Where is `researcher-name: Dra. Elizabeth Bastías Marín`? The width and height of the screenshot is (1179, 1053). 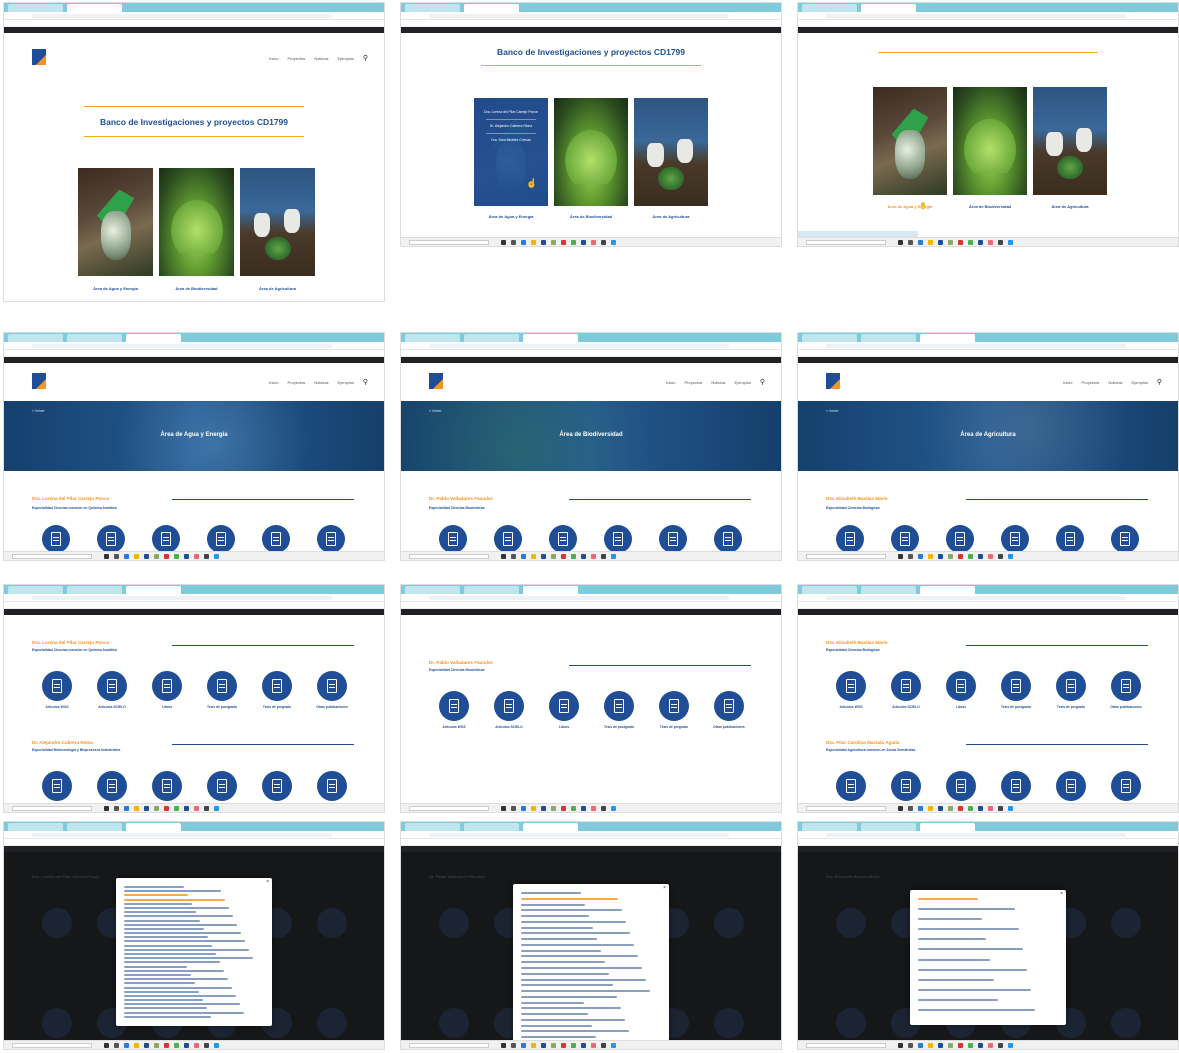
researcher-name: Dra. Elizabeth Bastías Marín is located at coordinates (857, 498).